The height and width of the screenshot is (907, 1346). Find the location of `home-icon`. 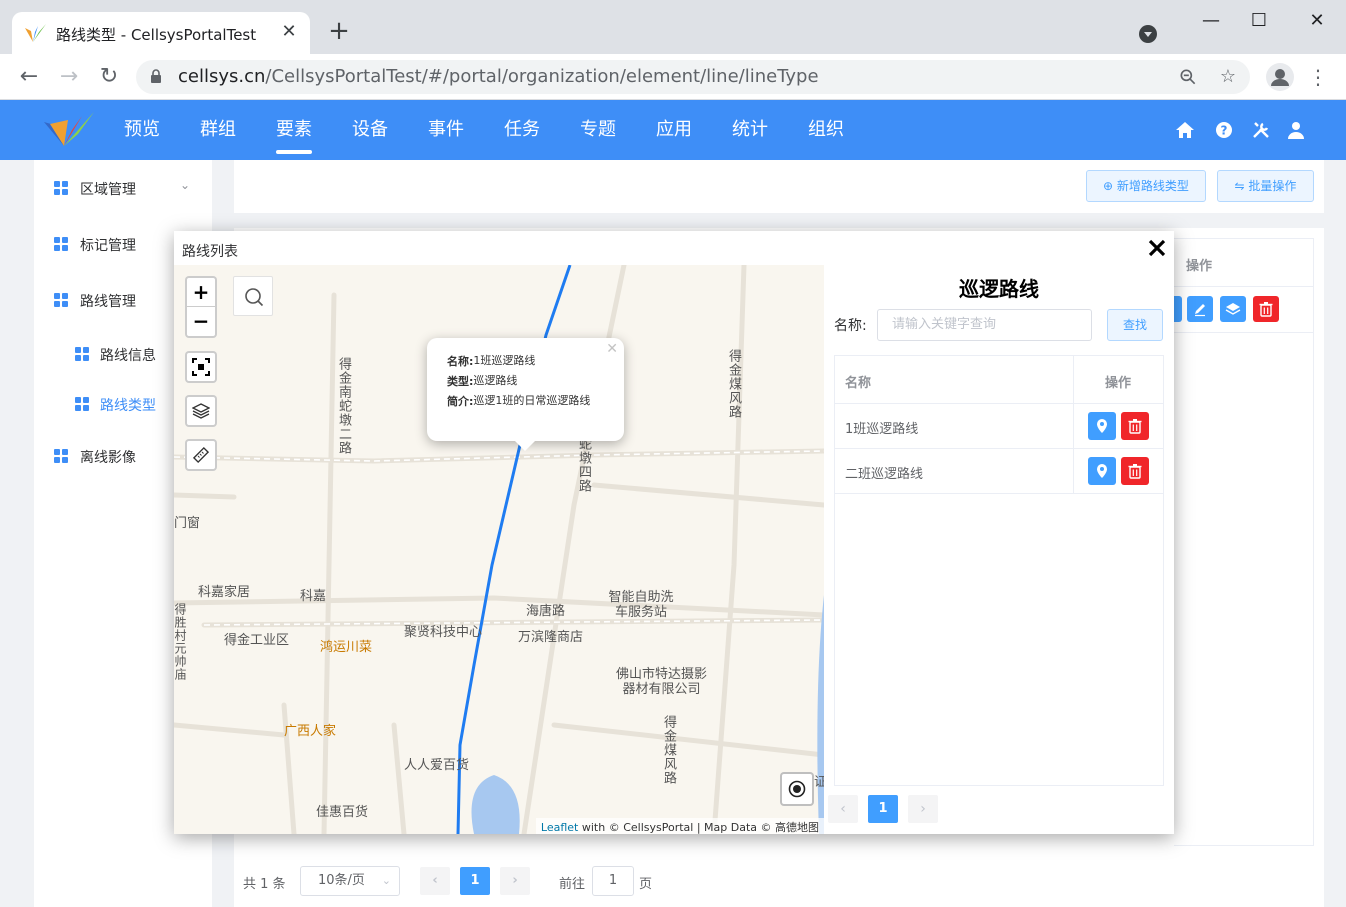

home-icon is located at coordinates (1185, 130).